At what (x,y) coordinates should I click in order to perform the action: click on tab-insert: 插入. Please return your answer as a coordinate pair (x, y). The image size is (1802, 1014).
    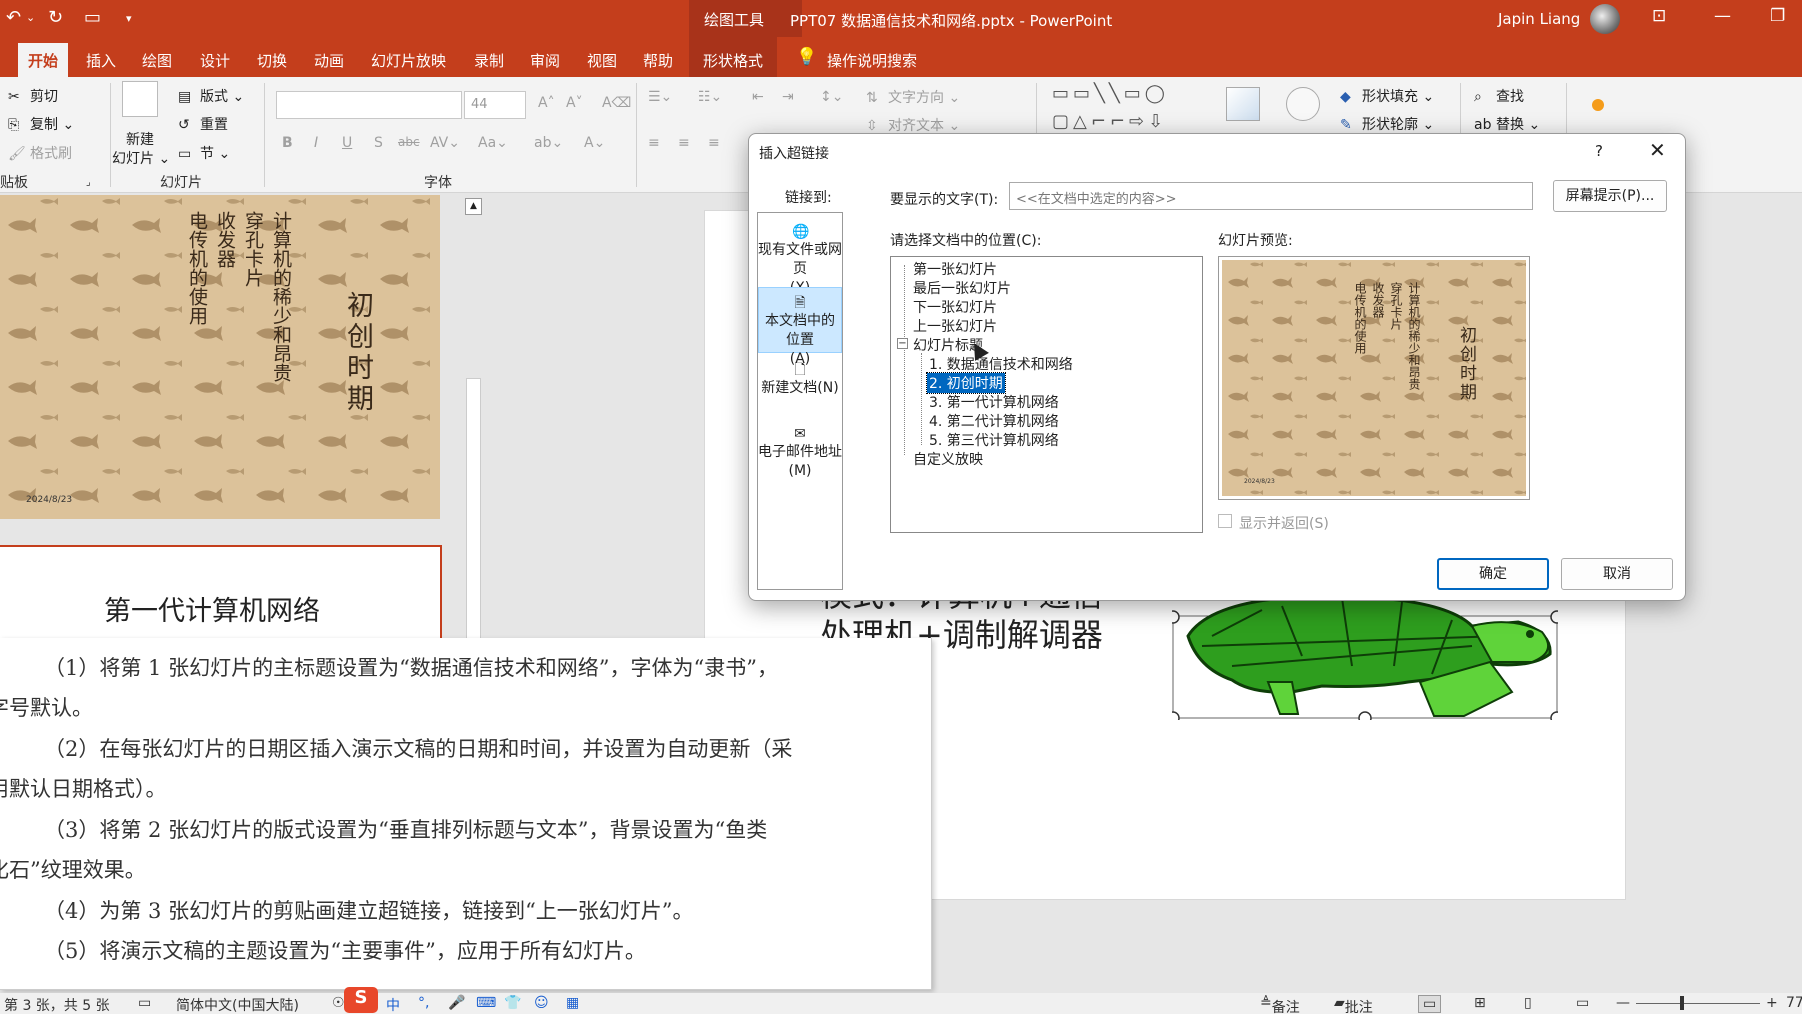
    Looking at the image, I should click on (101, 60).